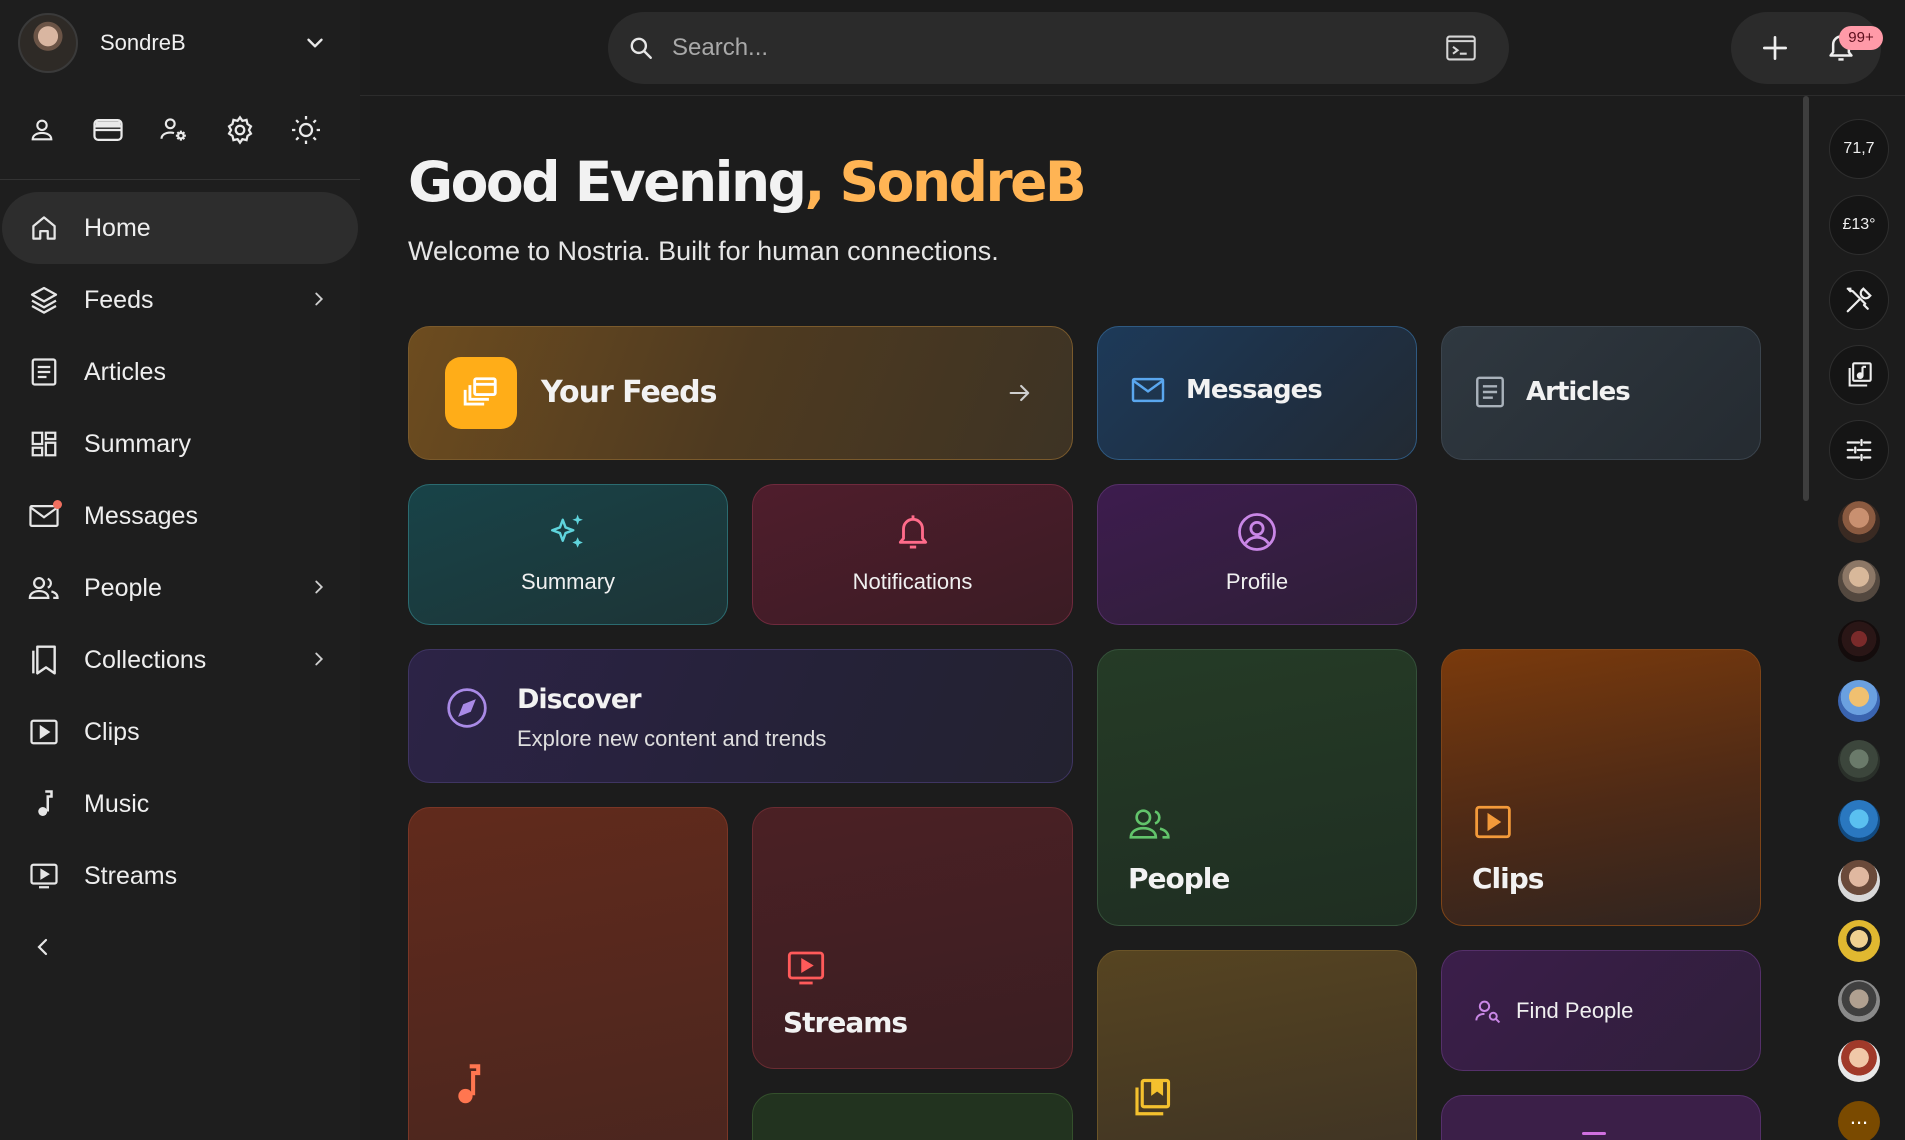 The height and width of the screenshot is (1140, 1905). What do you see at coordinates (42, 130) in the screenshot?
I see `person-icon` at bounding box center [42, 130].